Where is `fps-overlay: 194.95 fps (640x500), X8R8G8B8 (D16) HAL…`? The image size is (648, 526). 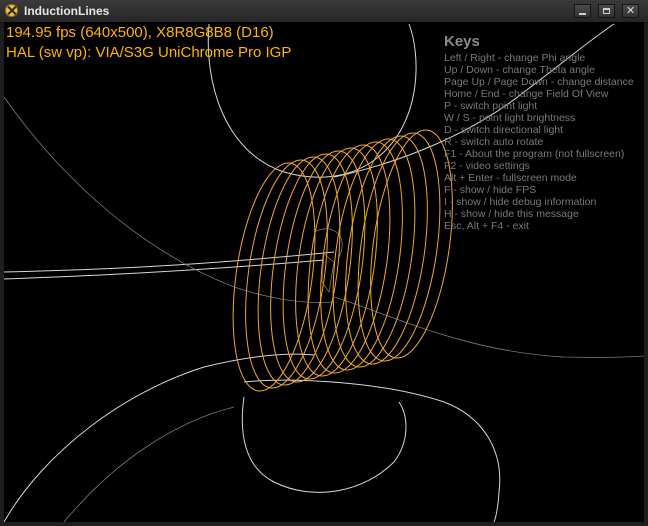 fps-overlay: 194.95 fps (640x500), X8R8G8B8 (D16) HAL… is located at coordinates (148, 43).